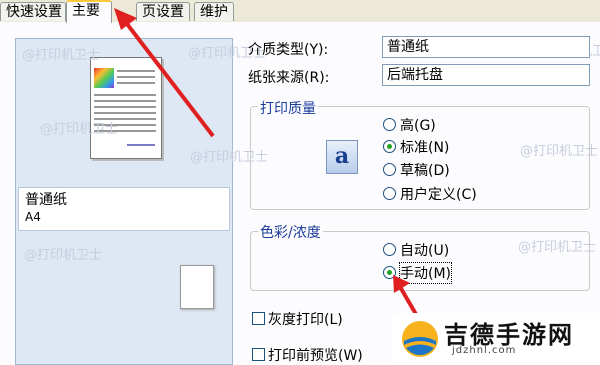 Image resolution: width=600 pixels, height=365 pixels. I want to click on brand-url: jdzhnl.com, so click(484, 350).